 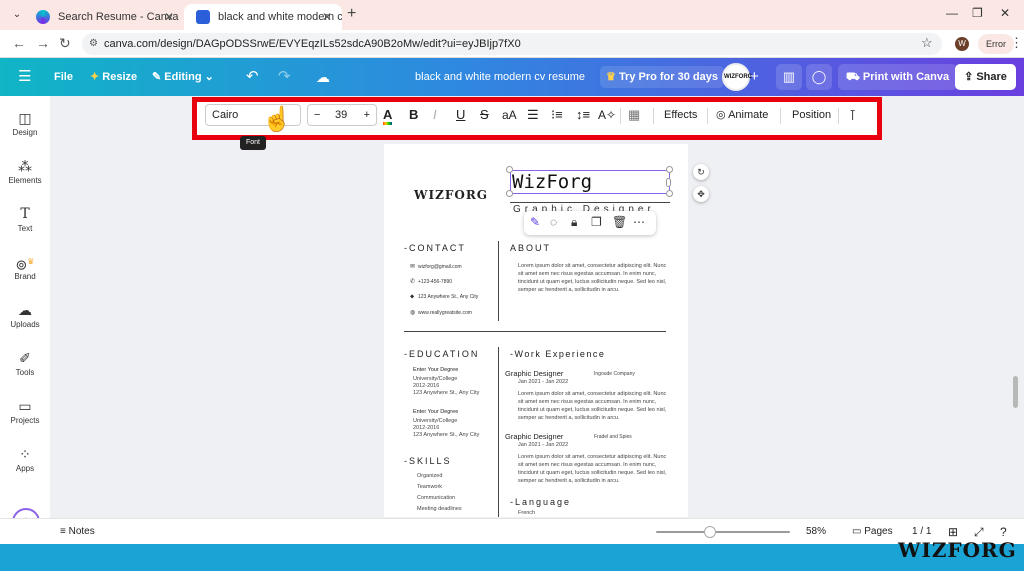 What do you see at coordinates (63, 77) in the screenshot?
I see `file-menu: File` at bounding box center [63, 77].